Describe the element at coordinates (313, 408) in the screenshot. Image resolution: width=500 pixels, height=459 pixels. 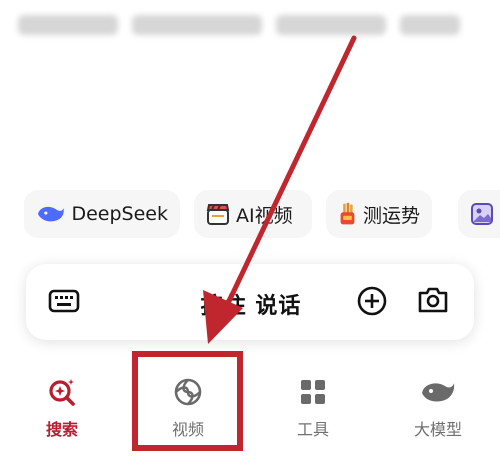
I see `nav-item-tools: 工具` at that location.